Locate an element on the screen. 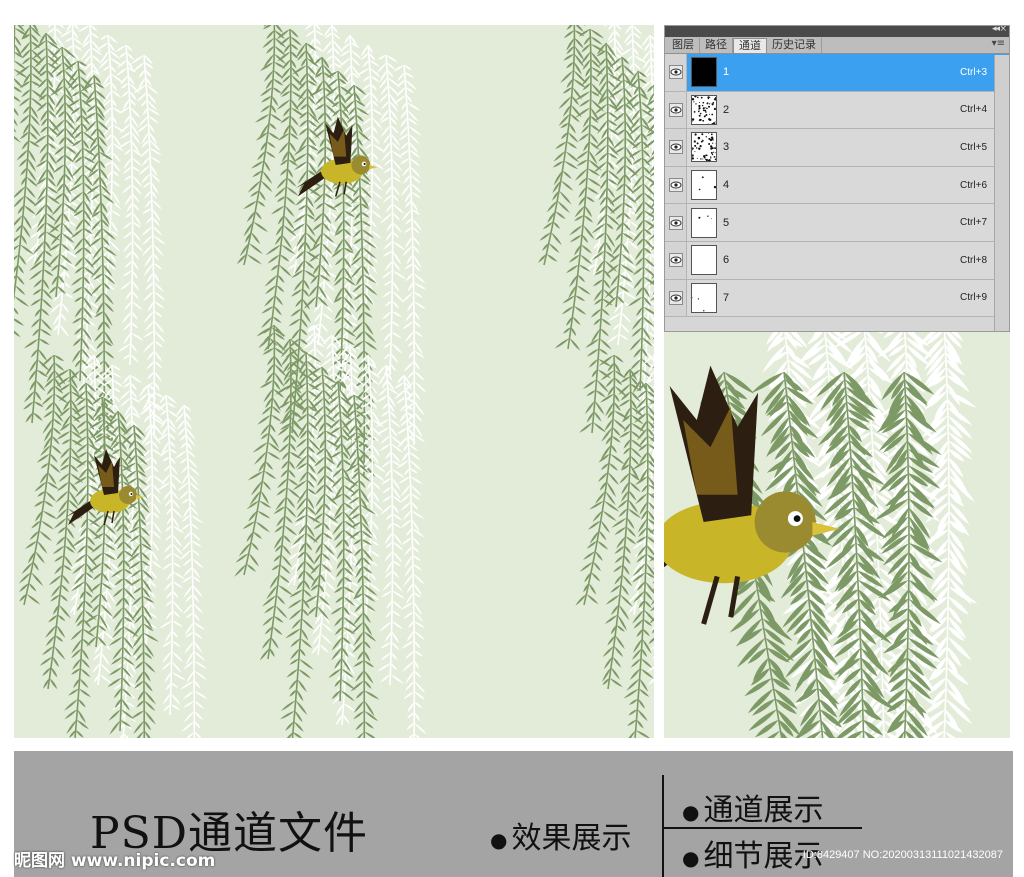 This screenshot has width=1024, height=877. channel-name: 3 is located at coordinates (726, 147).